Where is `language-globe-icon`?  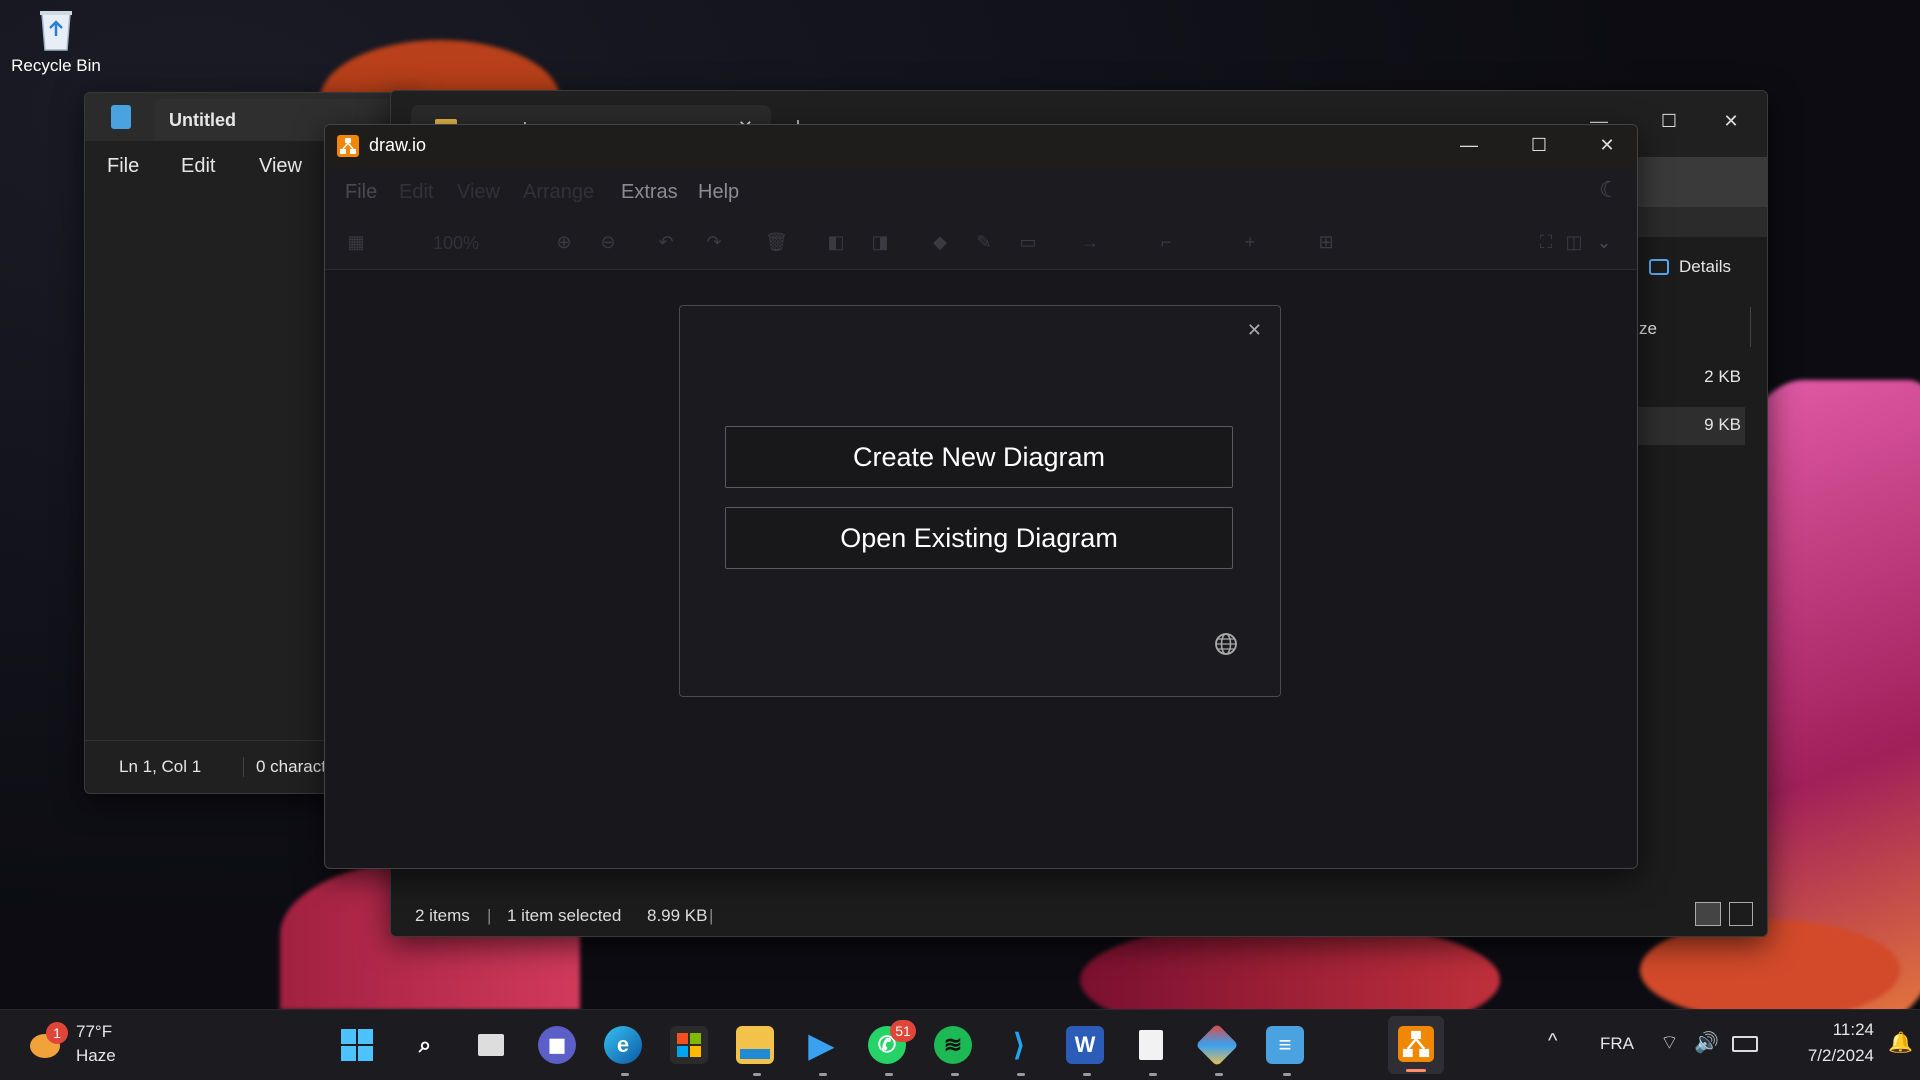
language-globe-icon is located at coordinates (1226, 644).